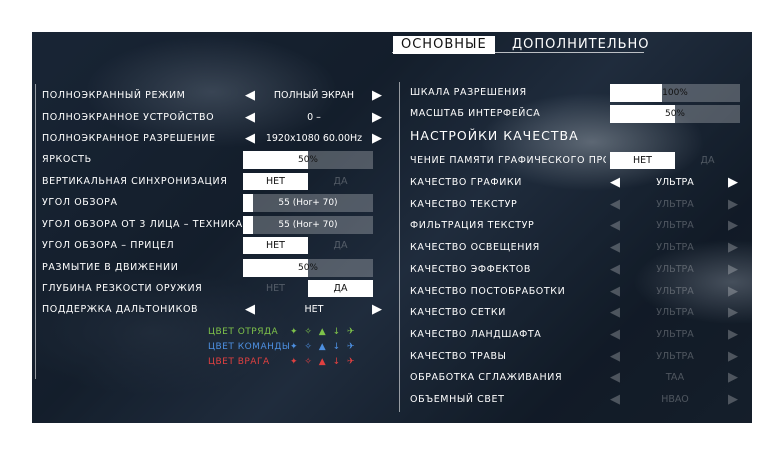  Describe the element at coordinates (212, 203) in the screenshot. I see `row-fov: УГОЛ ОБЗОРА 55 (Hor+ 70)` at that location.